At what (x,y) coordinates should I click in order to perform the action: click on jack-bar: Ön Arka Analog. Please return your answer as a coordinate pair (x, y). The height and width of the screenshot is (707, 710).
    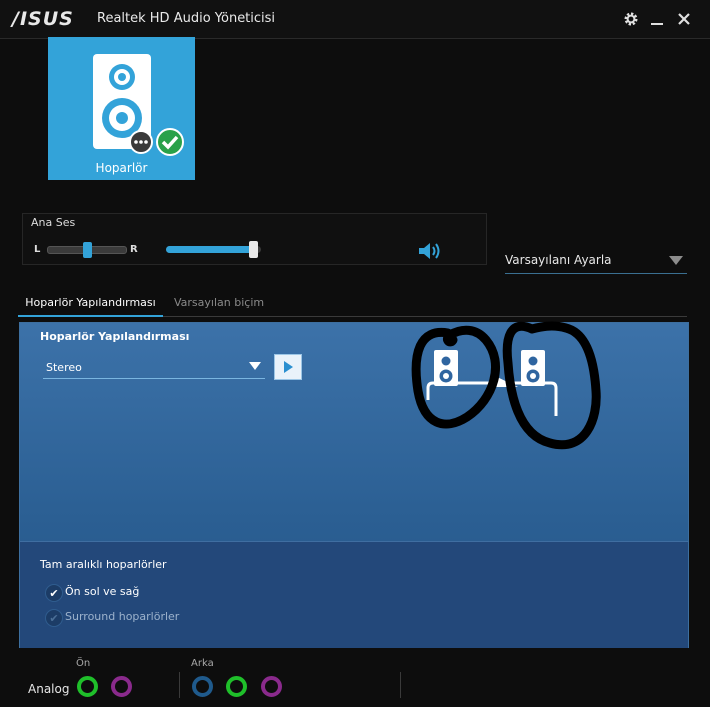
    Looking at the image, I should click on (355, 677).